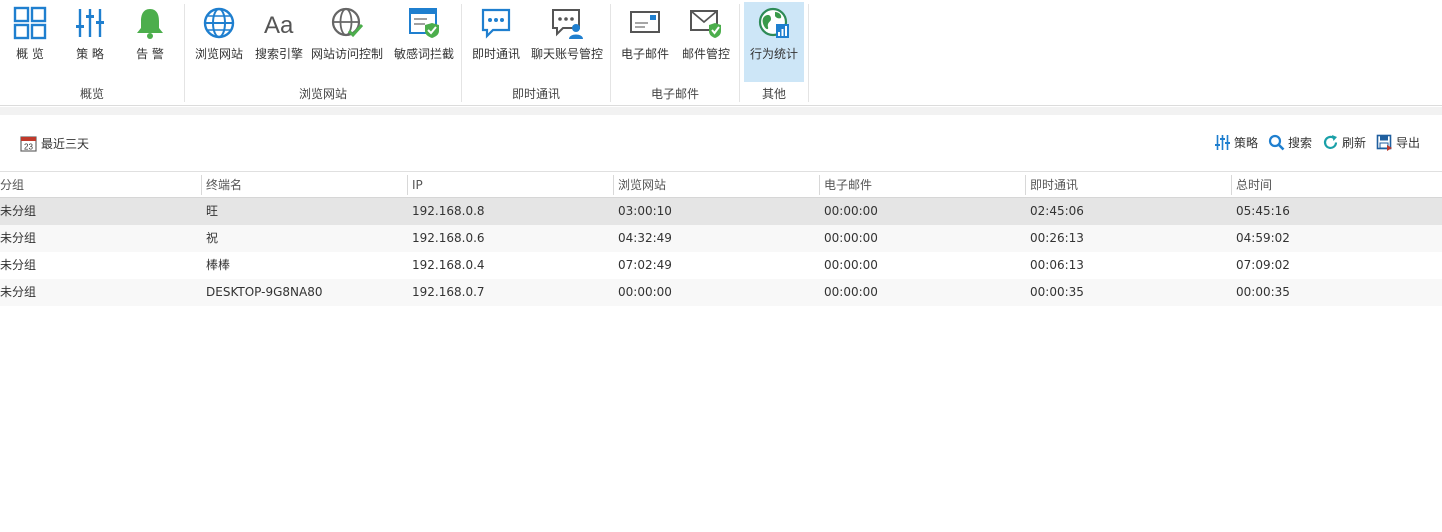  What do you see at coordinates (639, 185) in the screenshot?
I see `column-header-browse: 浏览网站` at bounding box center [639, 185].